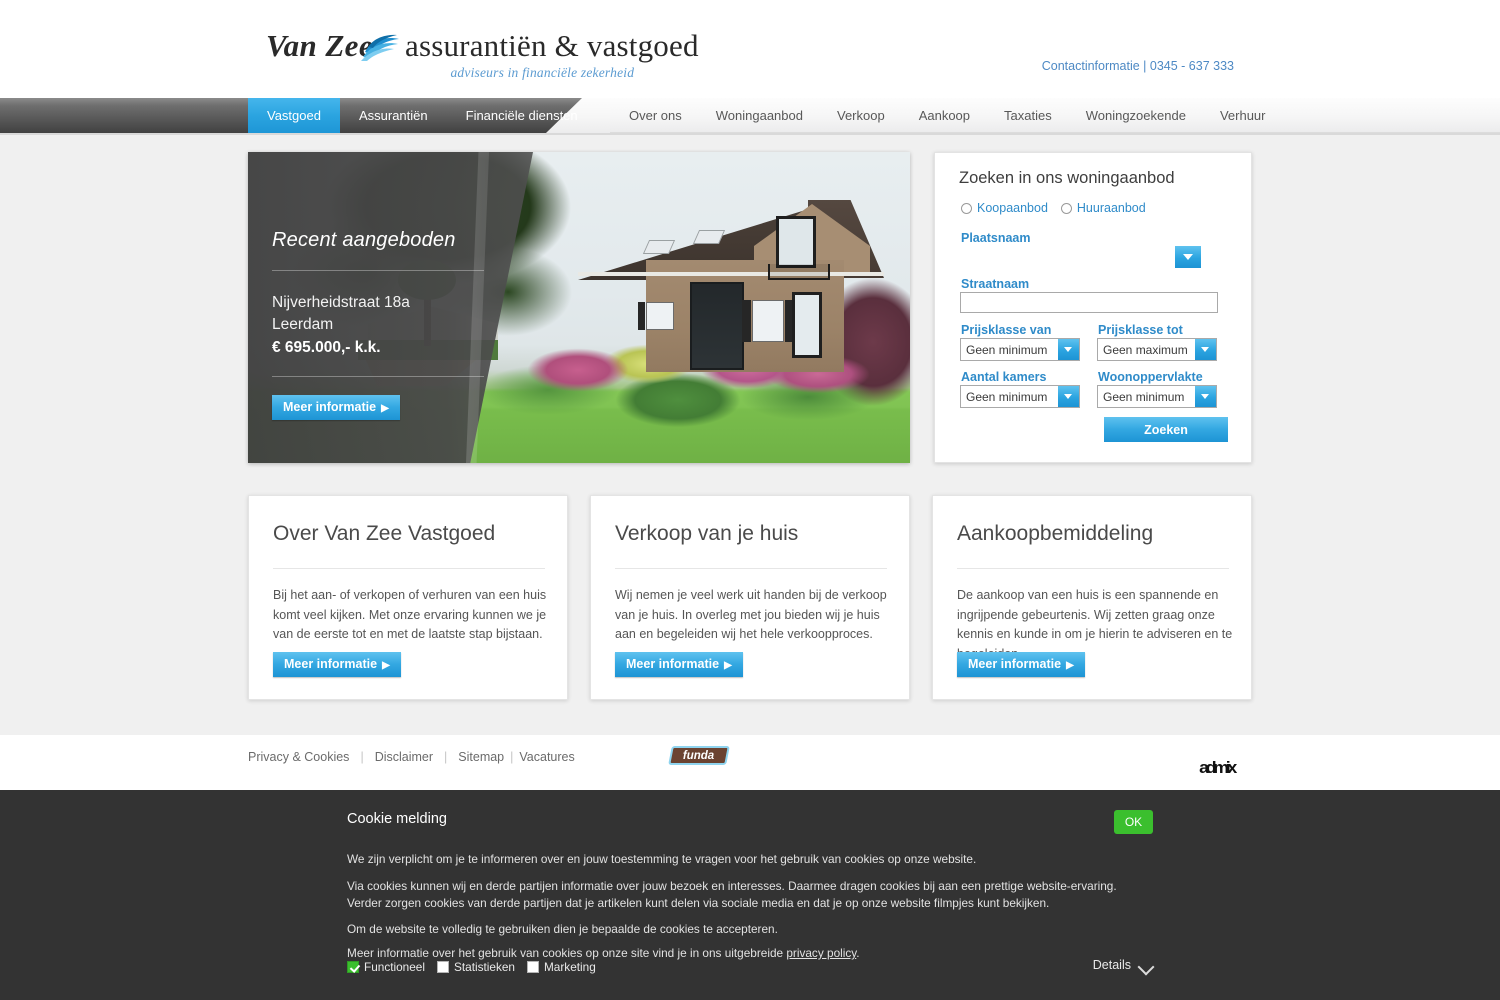 Image resolution: width=1500 pixels, height=1000 pixels. What do you see at coordinates (1166, 429) in the screenshot?
I see `search-submit-button: Zoeken` at bounding box center [1166, 429].